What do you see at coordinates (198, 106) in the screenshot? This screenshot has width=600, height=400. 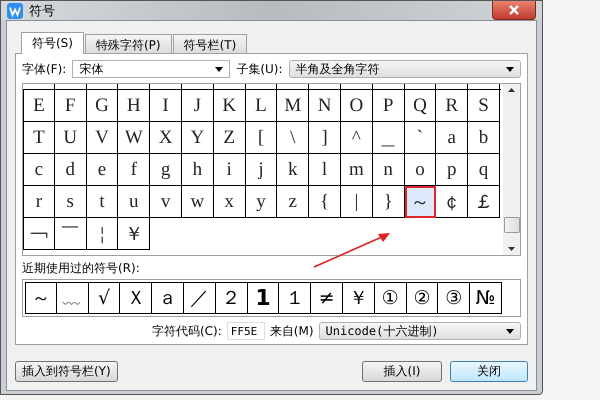 I see `symbol-cell: J` at bounding box center [198, 106].